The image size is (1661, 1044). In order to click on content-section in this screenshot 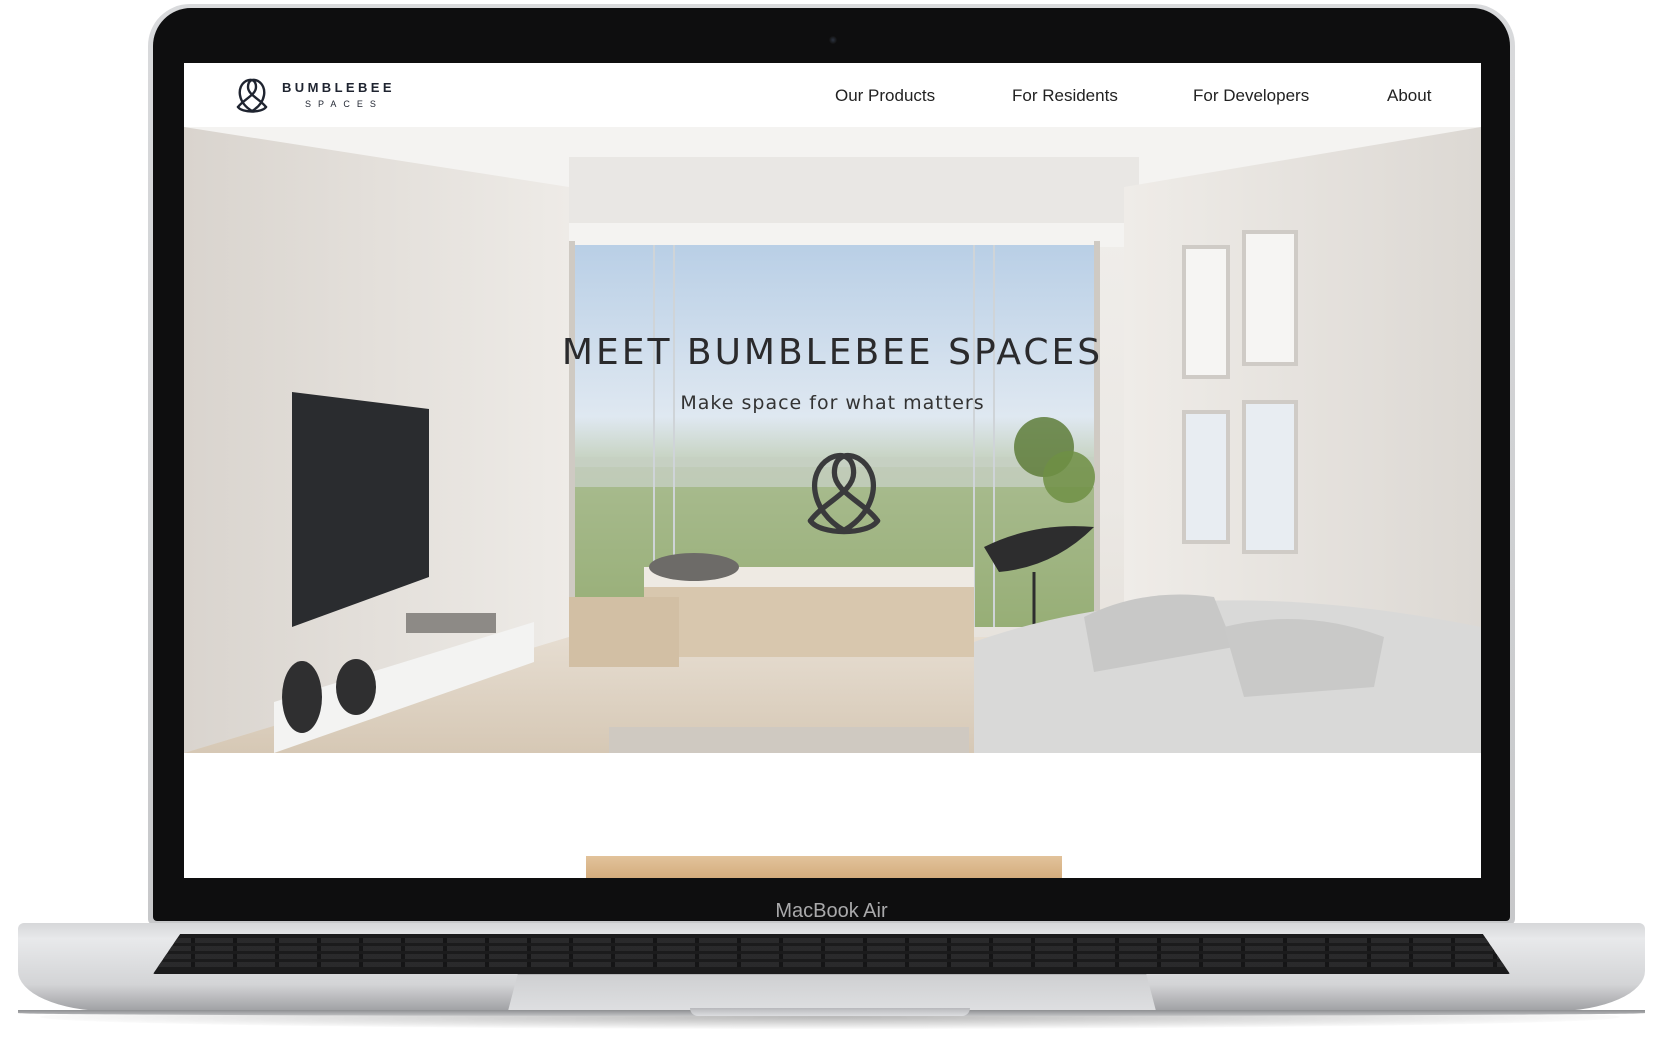, I will do `click(832, 815)`.